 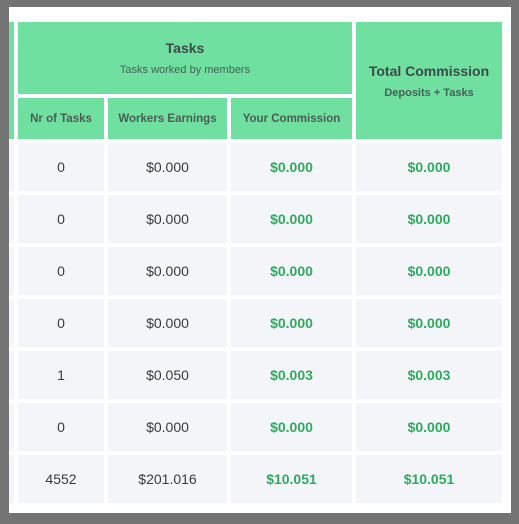 What do you see at coordinates (429, 92) in the screenshot?
I see `total-commission-subtitle: Deposits + Tasks` at bounding box center [429, 92].